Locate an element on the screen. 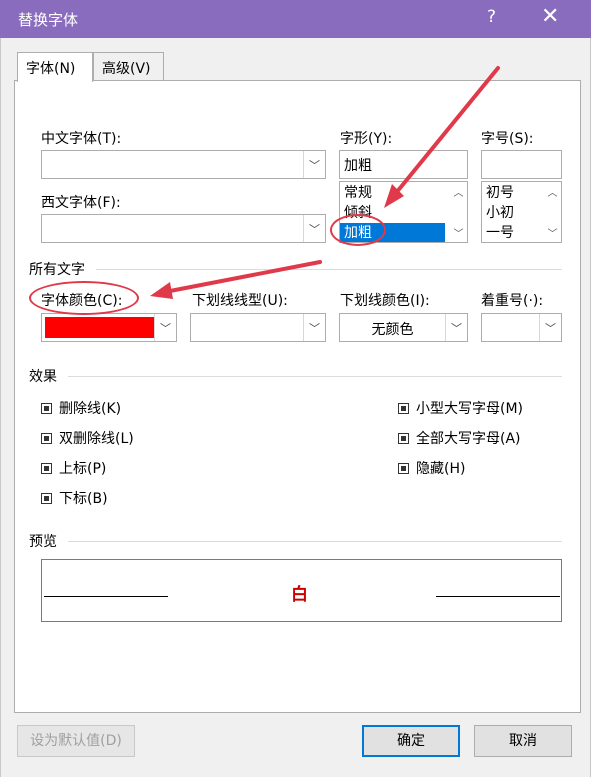 The width and height of the screenshot is (591, 777). arrow-style is located at coordinates (447, 130).